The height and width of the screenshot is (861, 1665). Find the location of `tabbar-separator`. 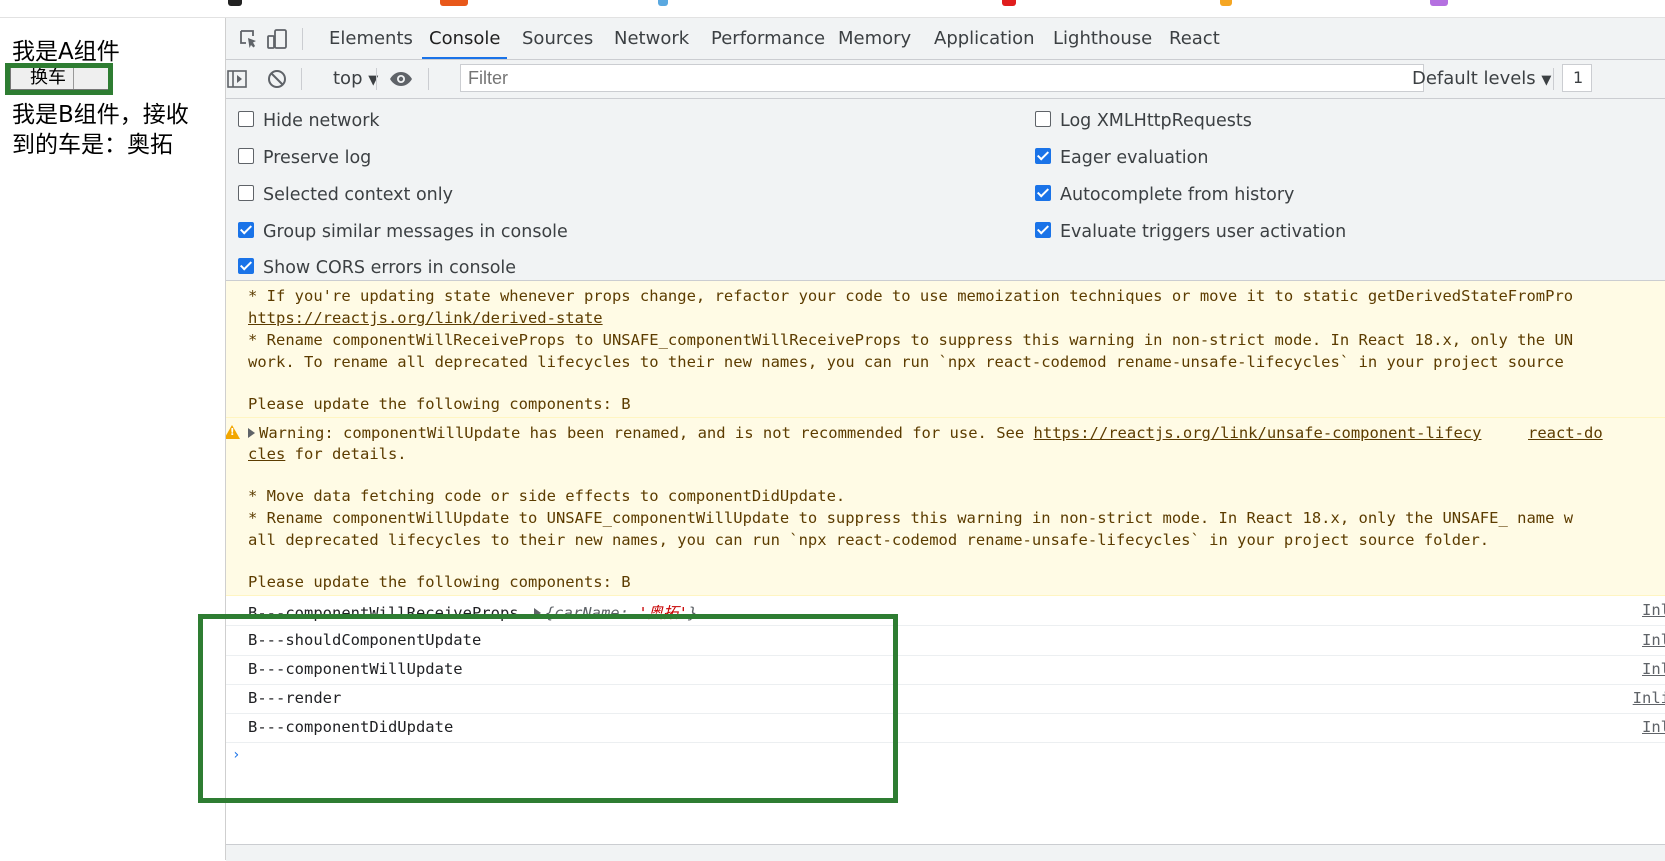

tabbar-separator is located at coordinates (302, 39).